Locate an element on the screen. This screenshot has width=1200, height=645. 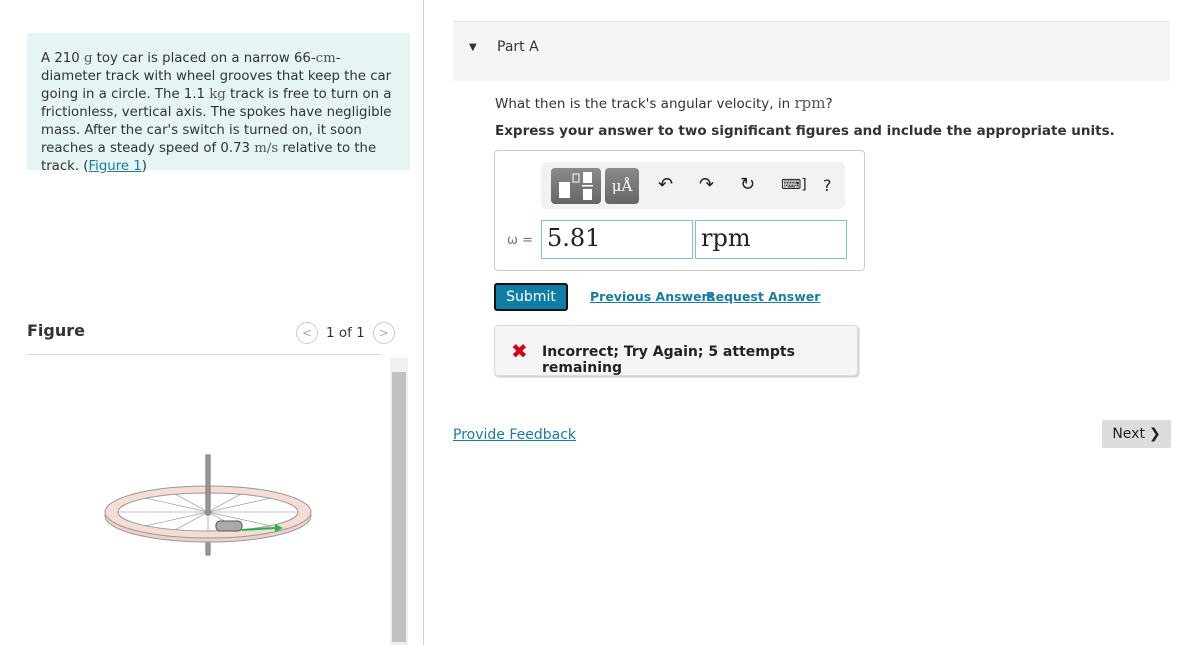
figure-scrollbar is located at coordinates (399, 501).